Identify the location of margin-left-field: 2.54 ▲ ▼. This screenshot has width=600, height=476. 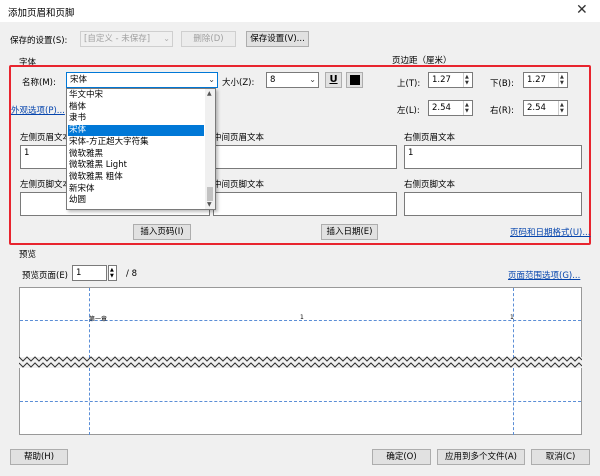
(450, 108).